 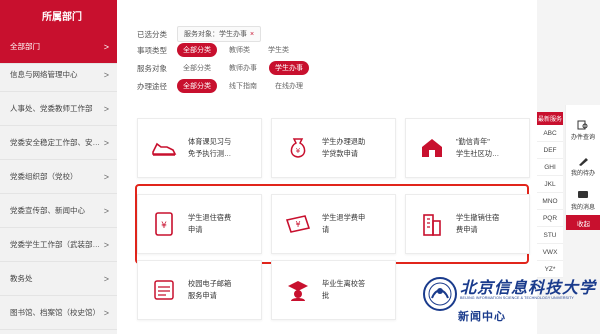 What do you see at coordinates (197, 68) in the screenshot?
I see `audience-option-all: 全部分类` at bounding box center [197, 68].